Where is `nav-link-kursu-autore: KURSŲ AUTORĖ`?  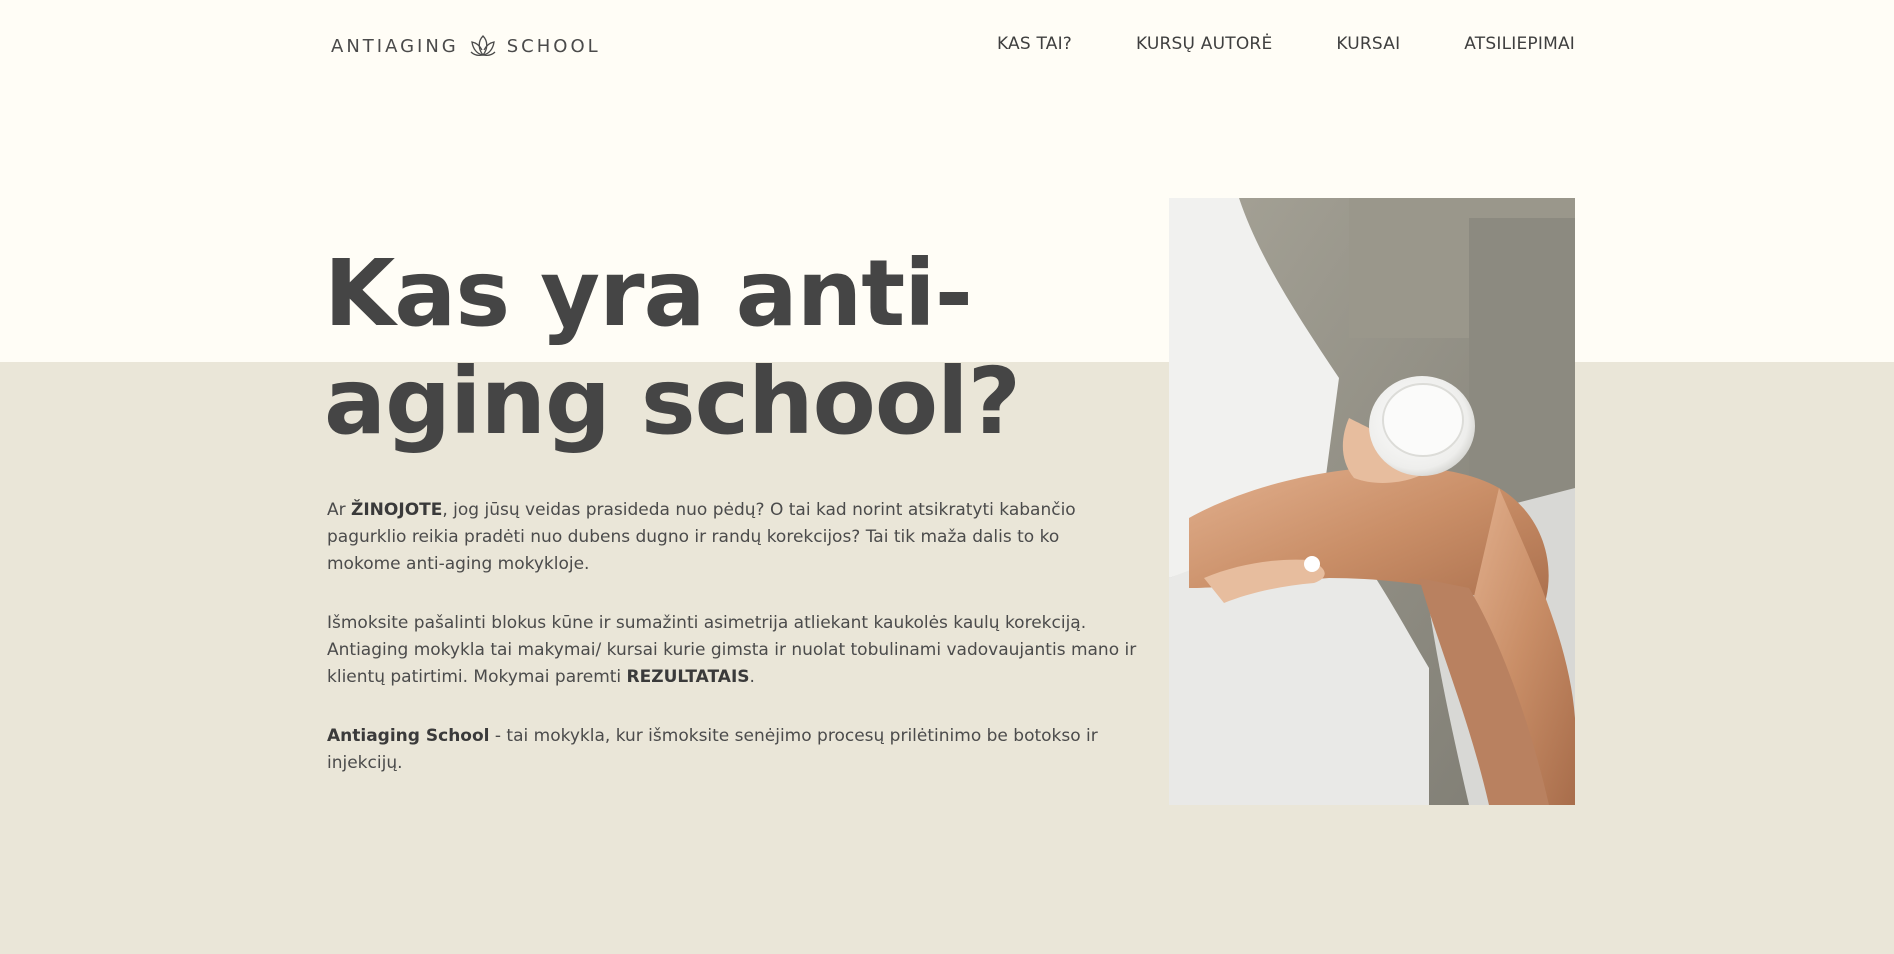
nav-link-kursu-autore: KURSŲ AUTORĖ is located at coordinates (1204, 44).